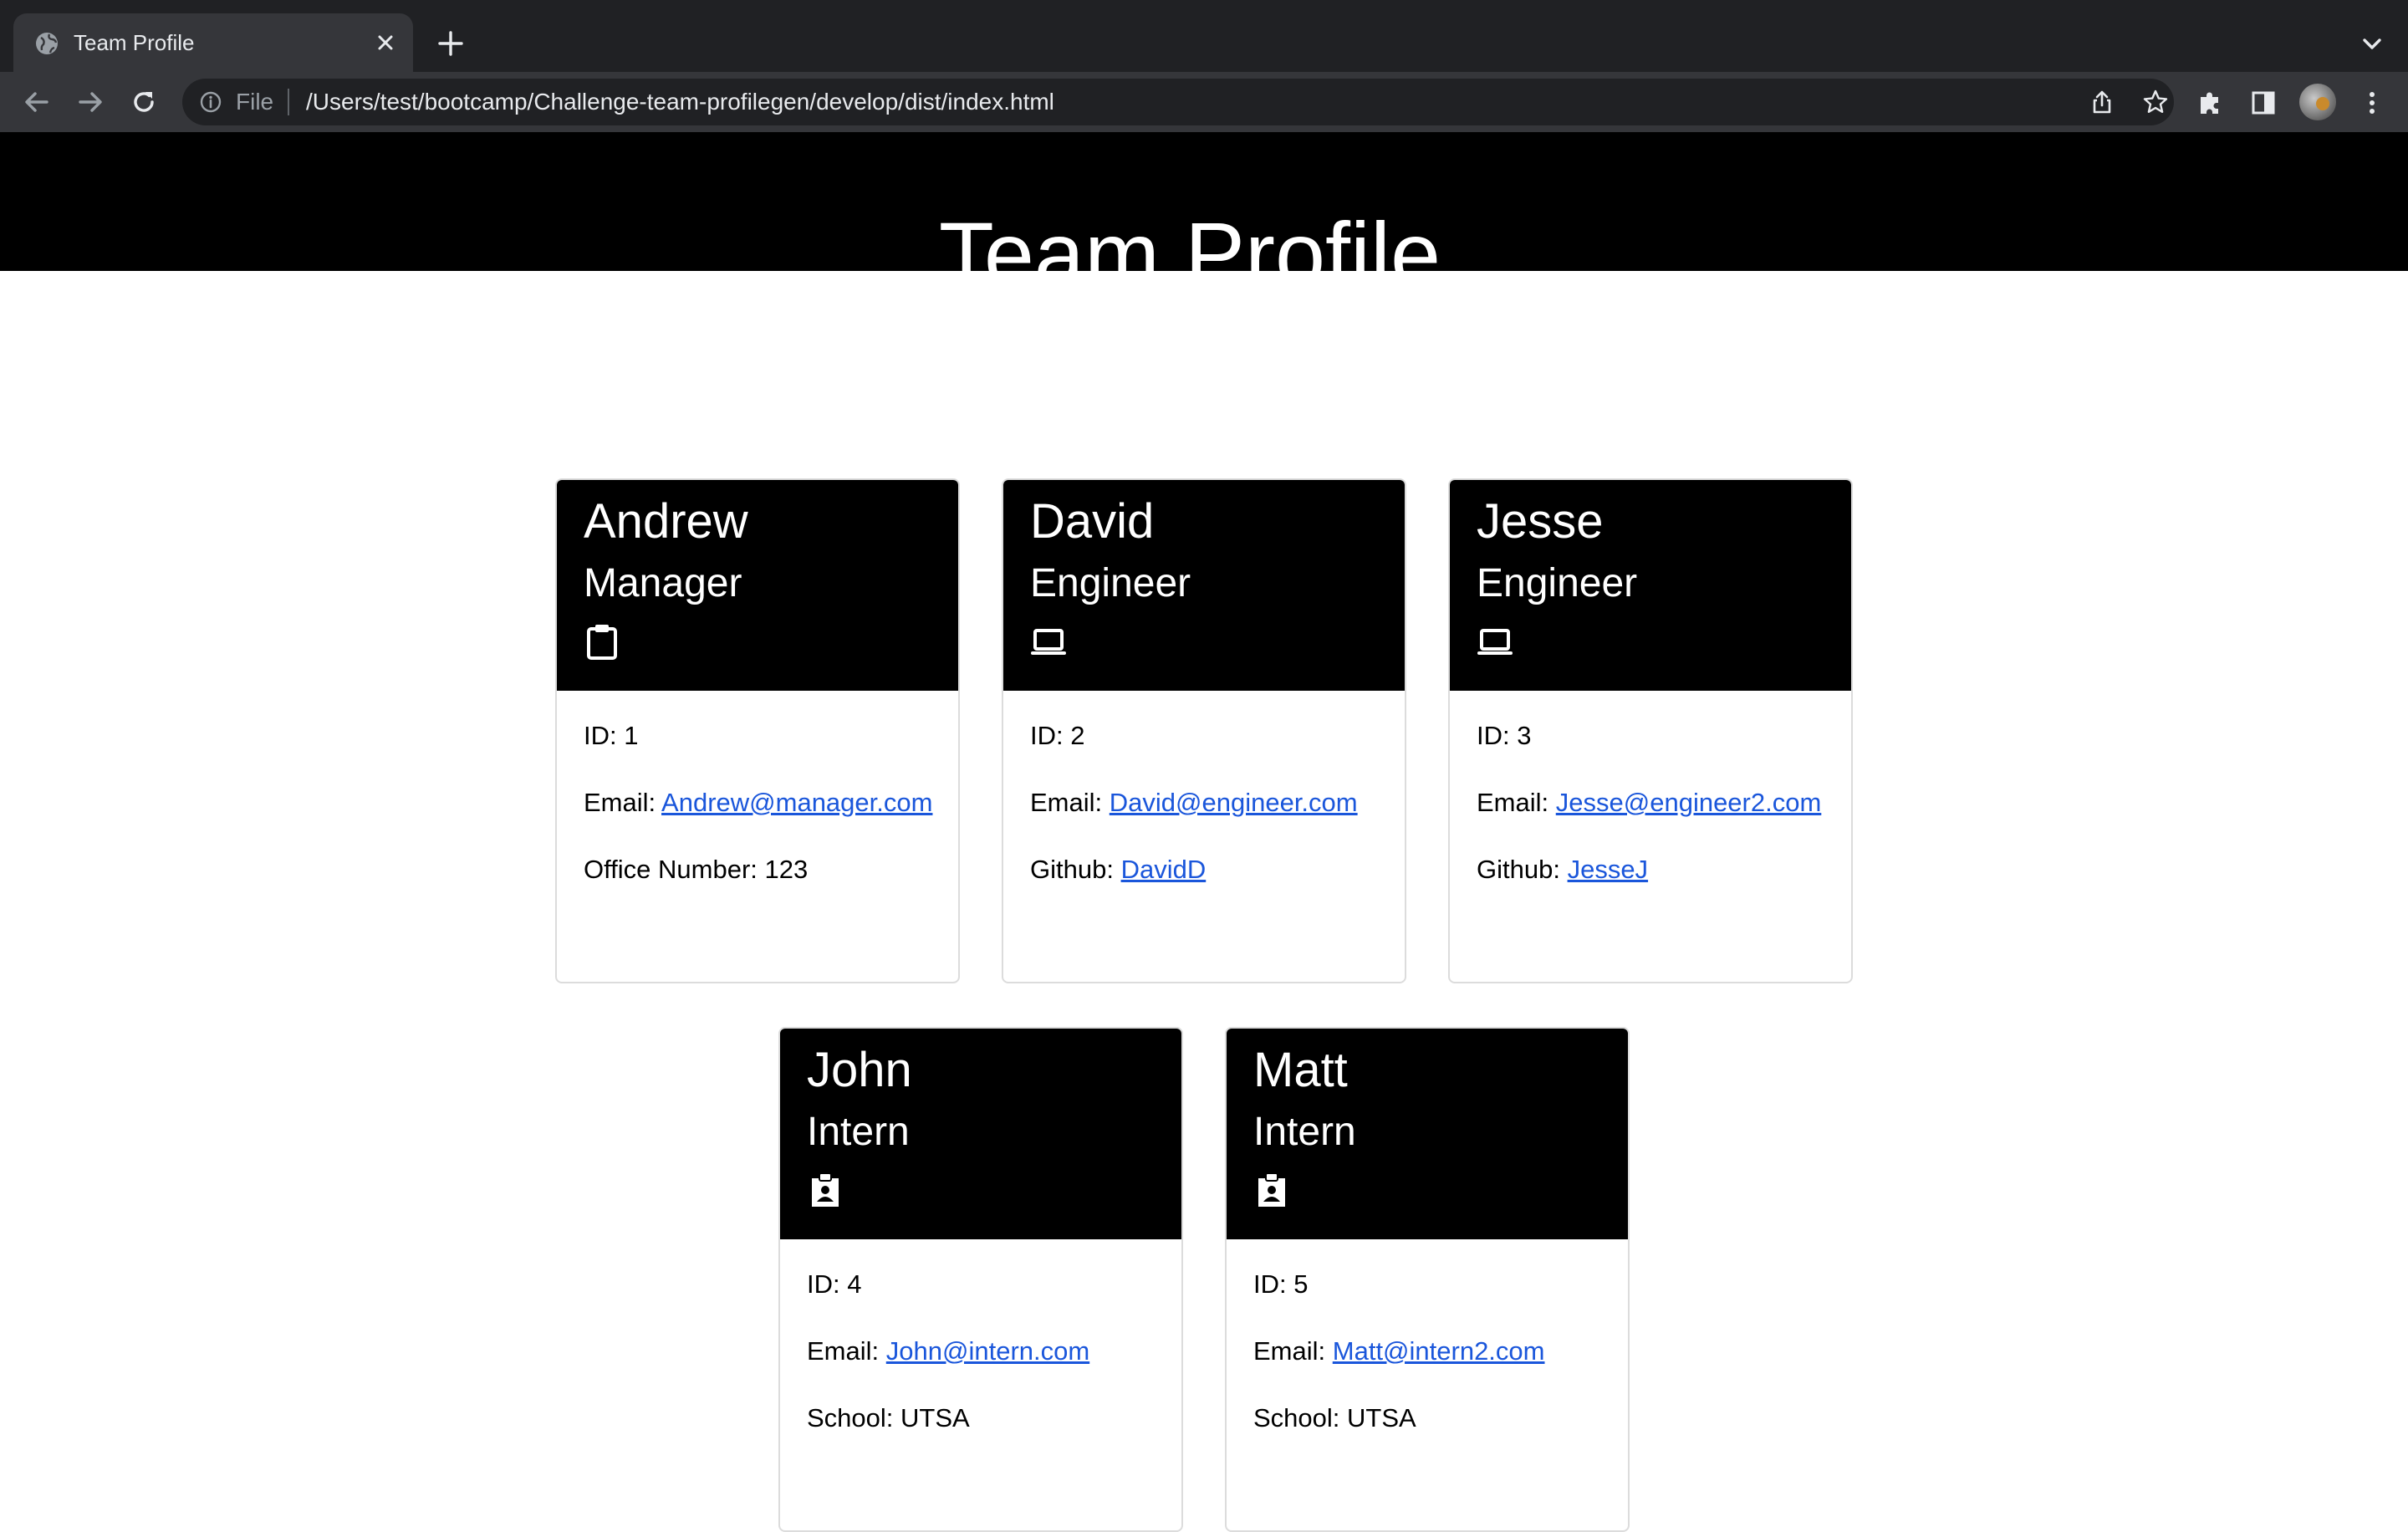  Describe the element at coordinates (2317, 102) in the screenshot. I see `profile-avatar` at that location.